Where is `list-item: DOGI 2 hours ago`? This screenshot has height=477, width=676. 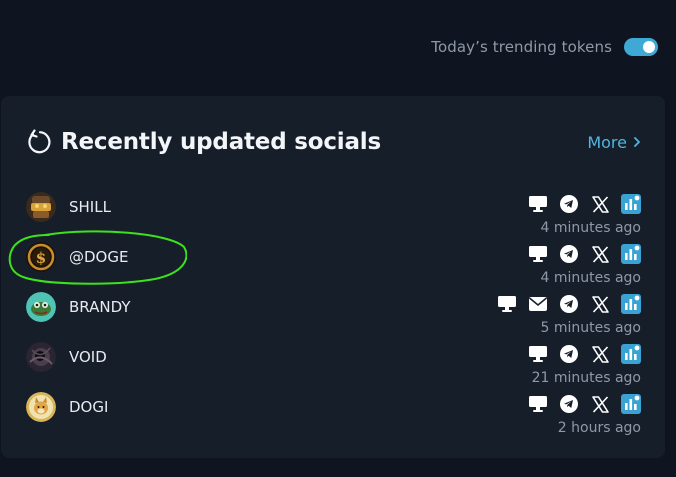 list-item: DOGI 2 hours ago is located at coordinates (333, 413).